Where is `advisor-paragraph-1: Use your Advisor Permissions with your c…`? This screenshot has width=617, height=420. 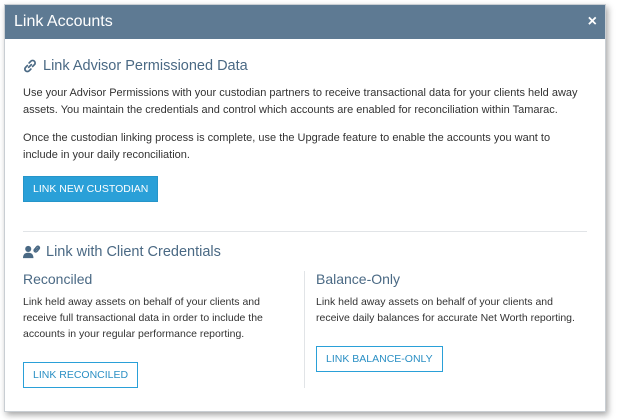
advisor-paragraph-1: Use your Advisor Permissions with your c… is located at coordinates (300, 101).